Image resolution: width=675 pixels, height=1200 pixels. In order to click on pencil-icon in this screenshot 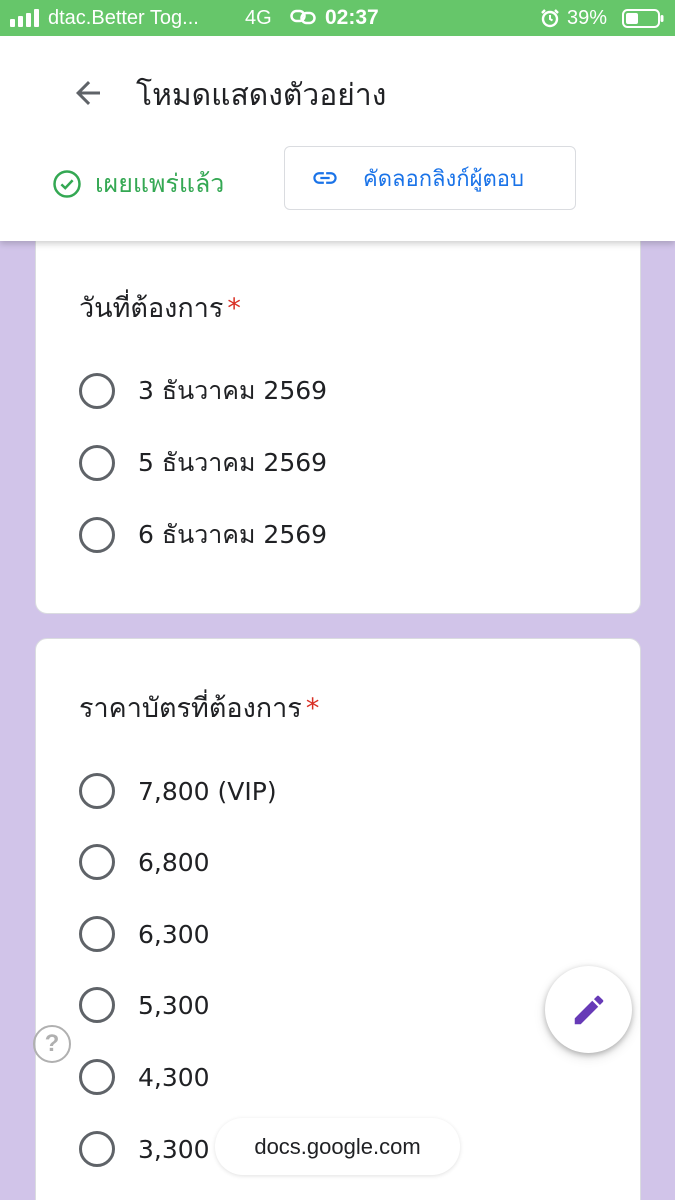, I will do `click(588, 1009)`.